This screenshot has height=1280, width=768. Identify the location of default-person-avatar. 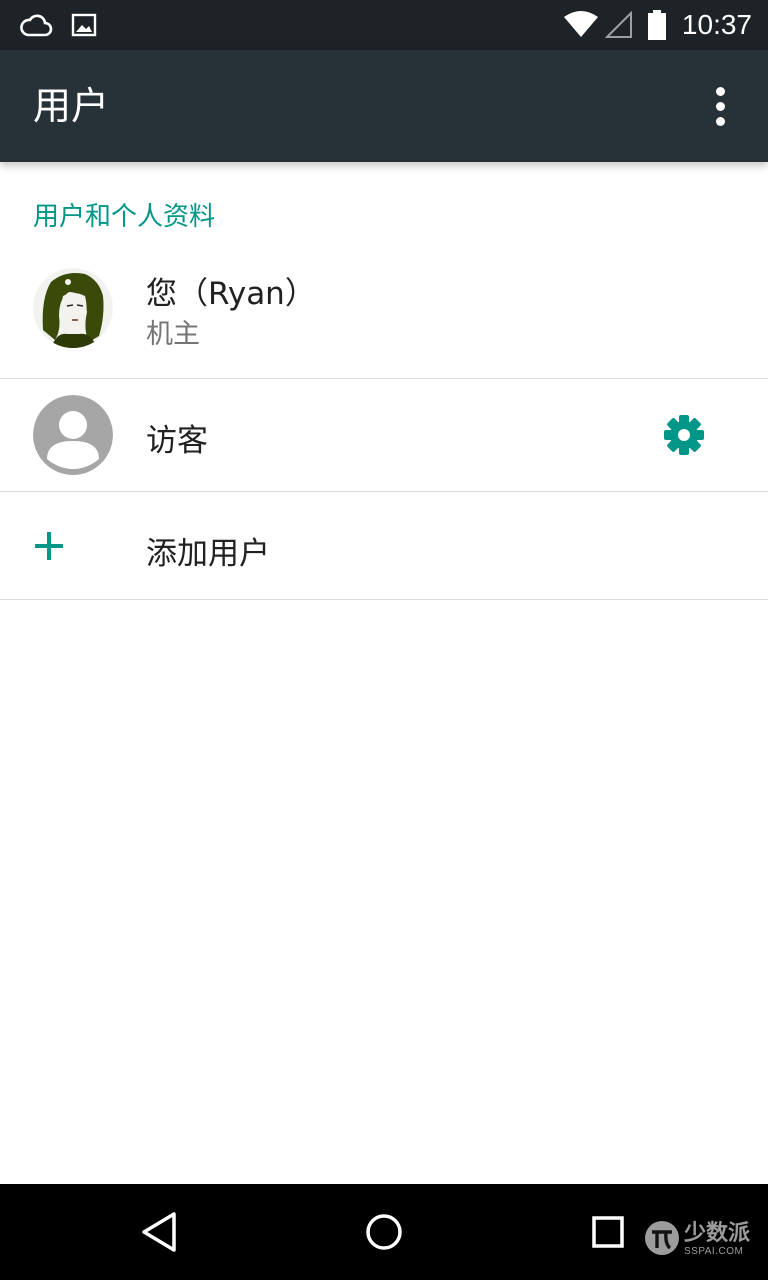
(73, 435).